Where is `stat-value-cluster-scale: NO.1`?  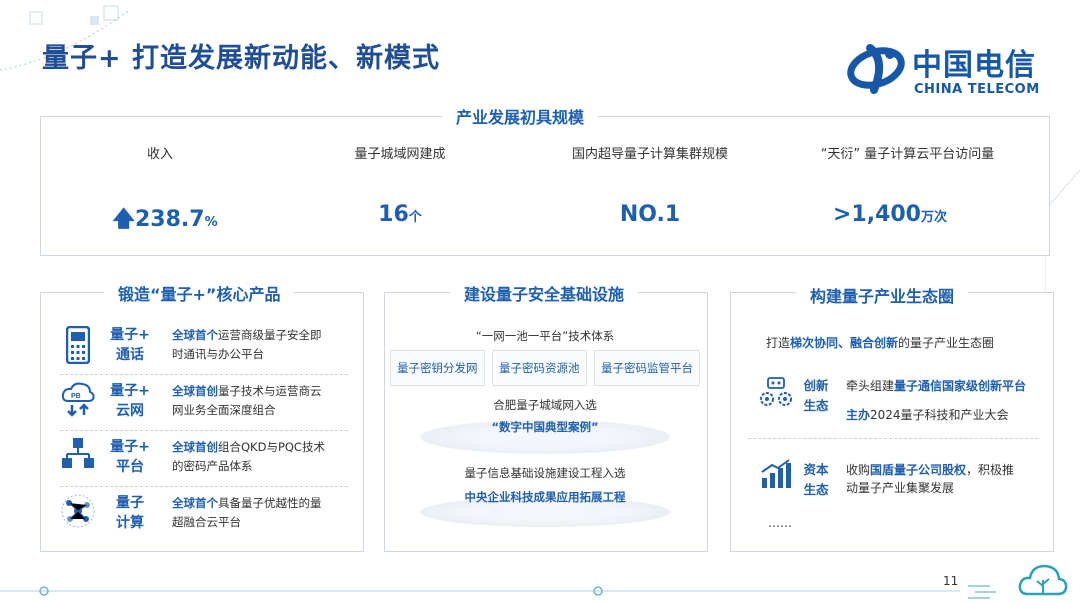 stat-value-cluster-scale: NO.1 is located at coordinates (650, 214).